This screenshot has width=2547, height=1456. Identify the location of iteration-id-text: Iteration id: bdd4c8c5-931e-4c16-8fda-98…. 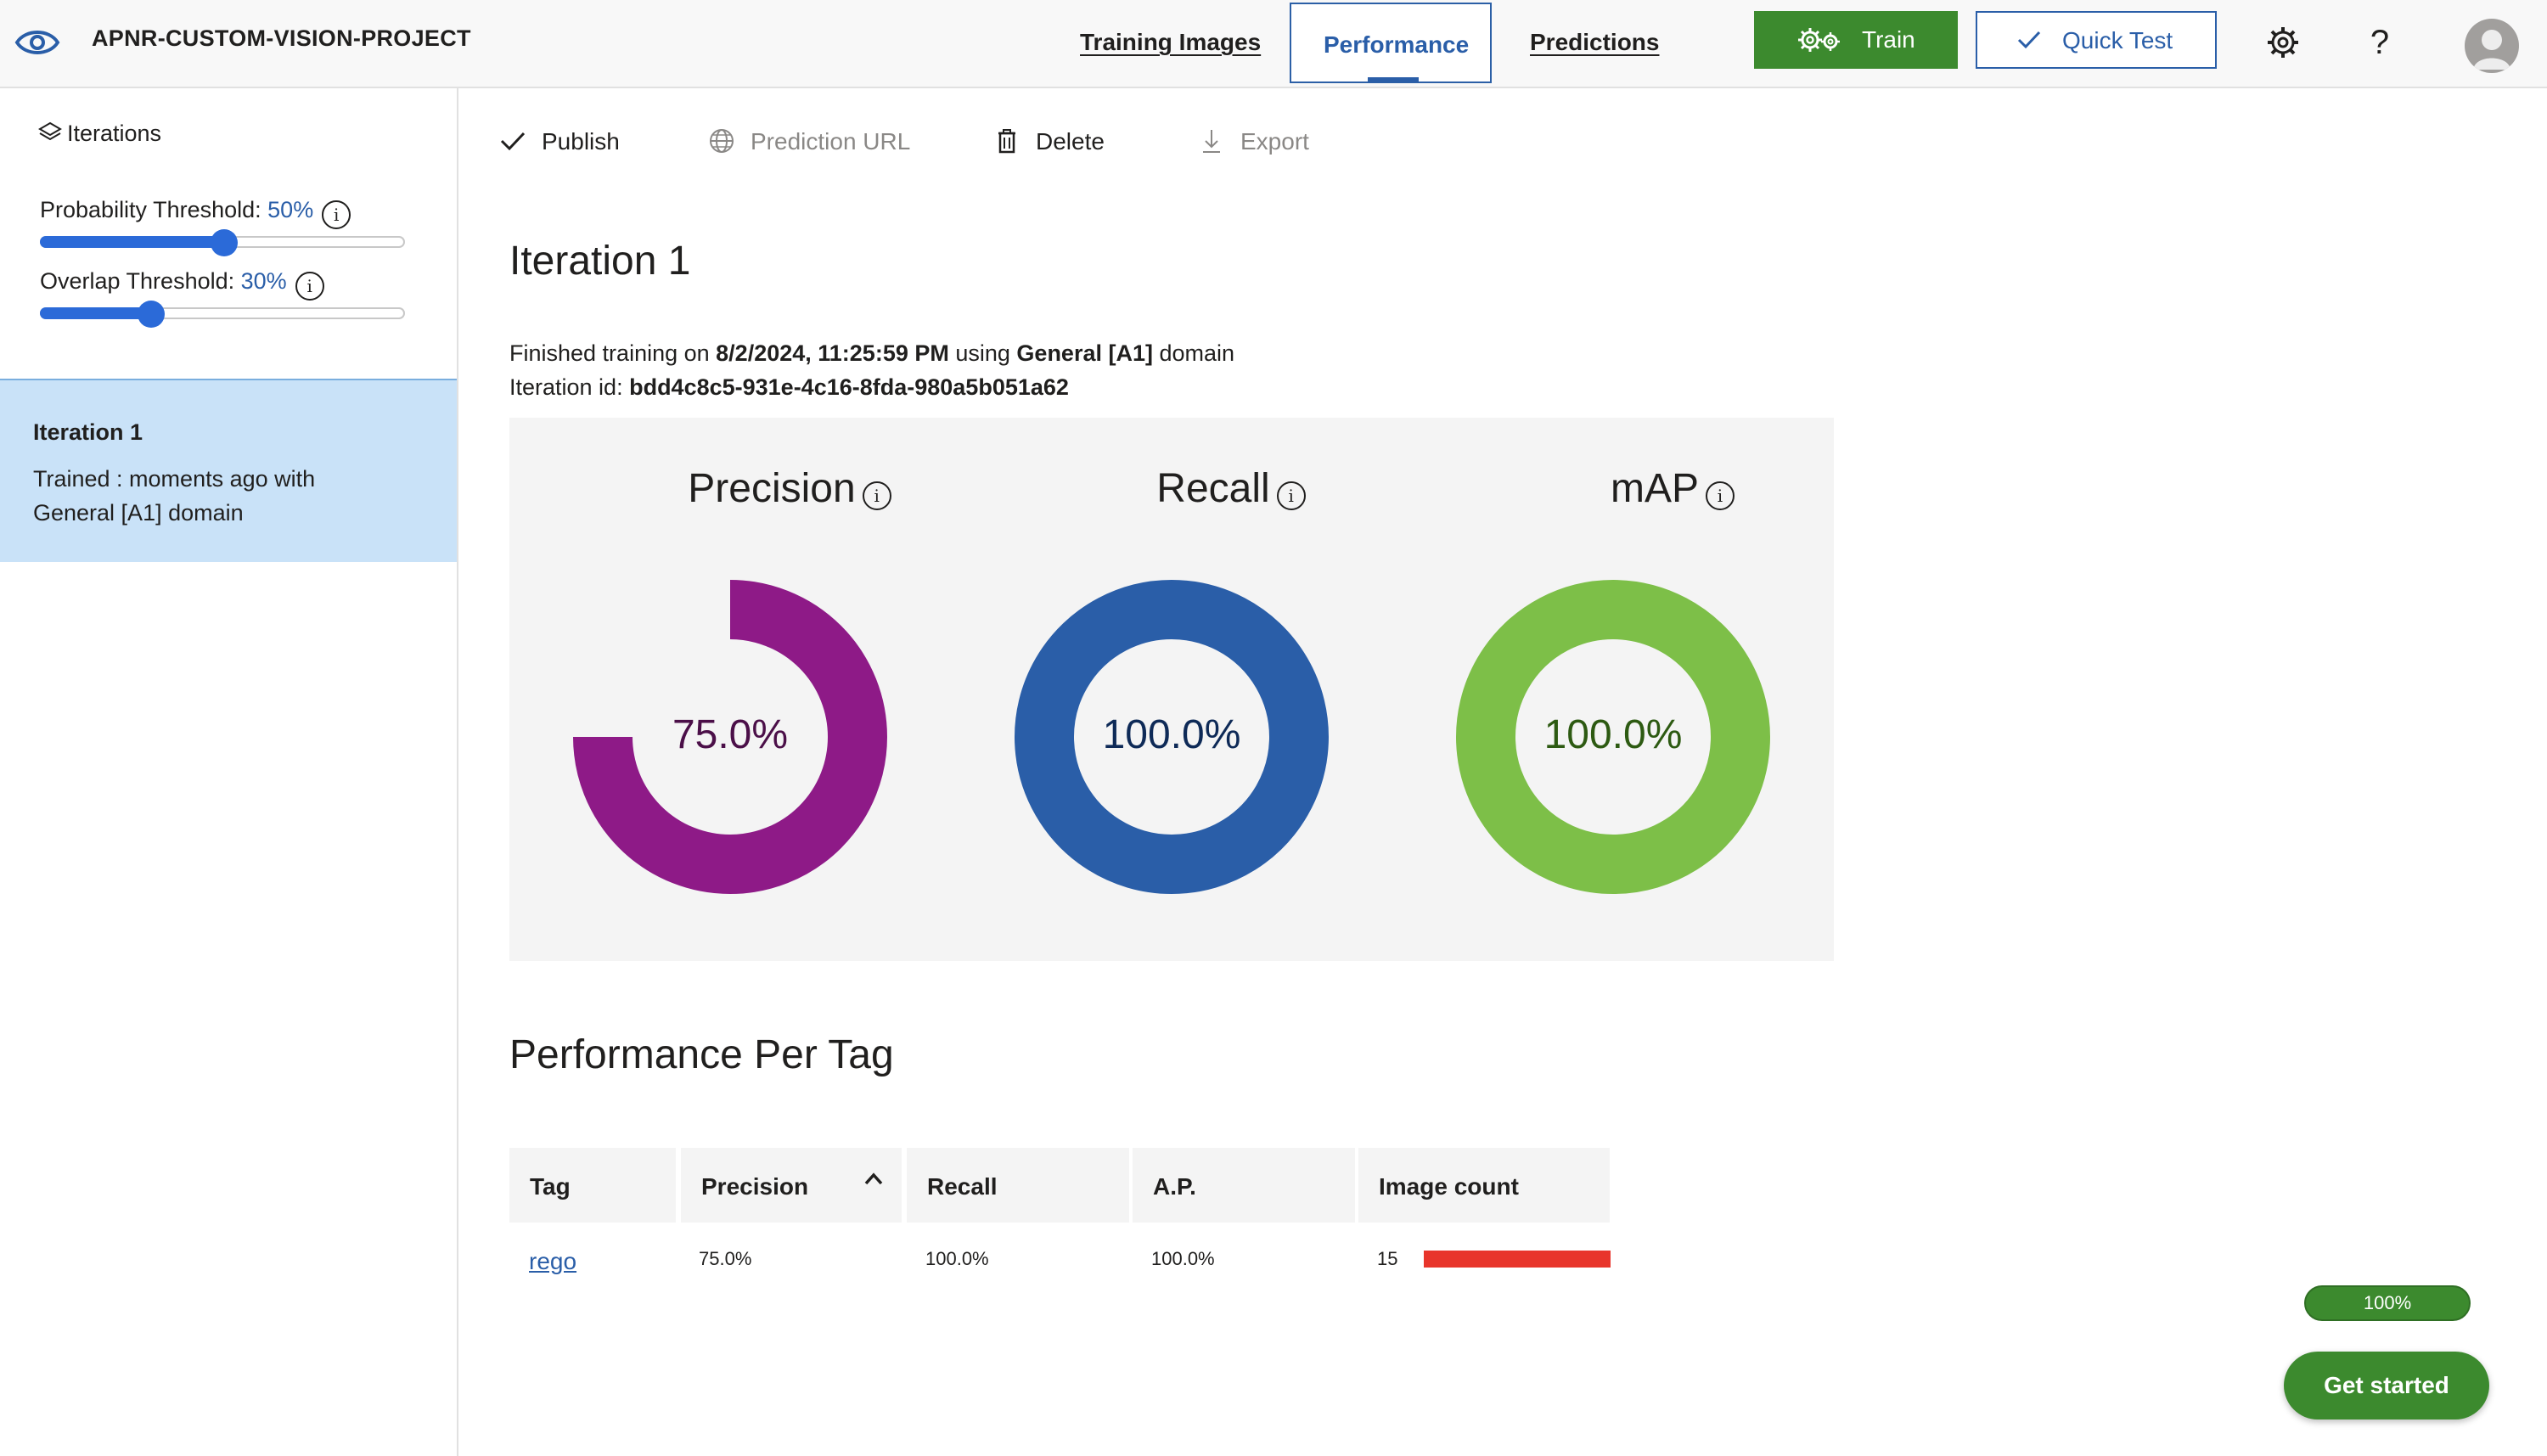
(789, 387).